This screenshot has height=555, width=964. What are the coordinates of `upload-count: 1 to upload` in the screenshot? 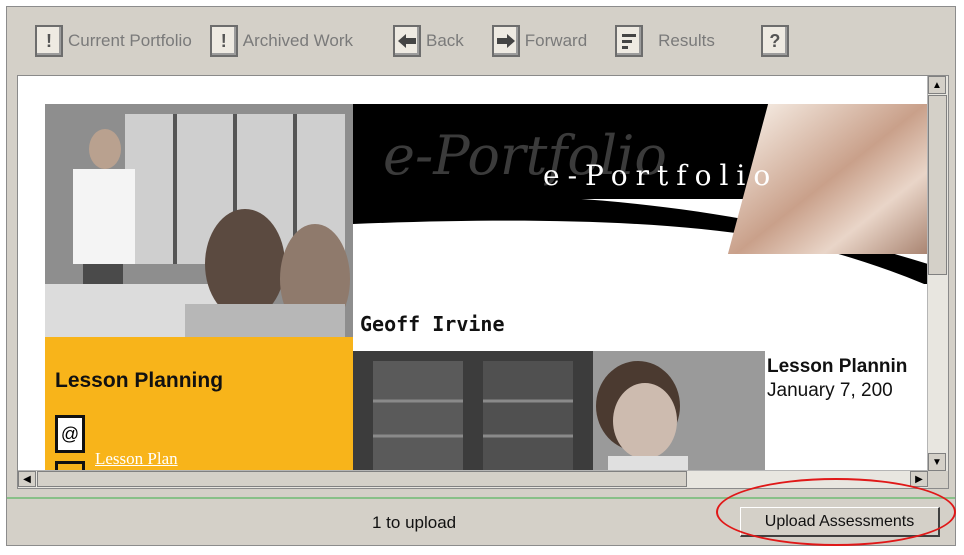 It's located at (414, 522).